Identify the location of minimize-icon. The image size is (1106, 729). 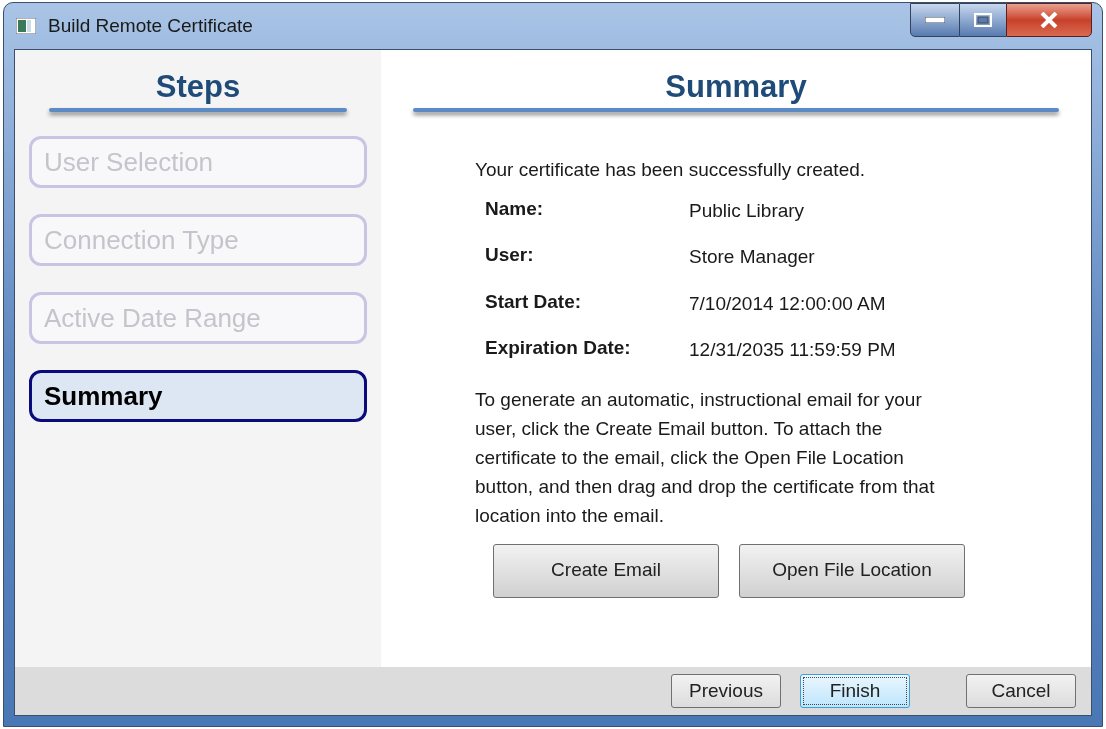
(935, 20).